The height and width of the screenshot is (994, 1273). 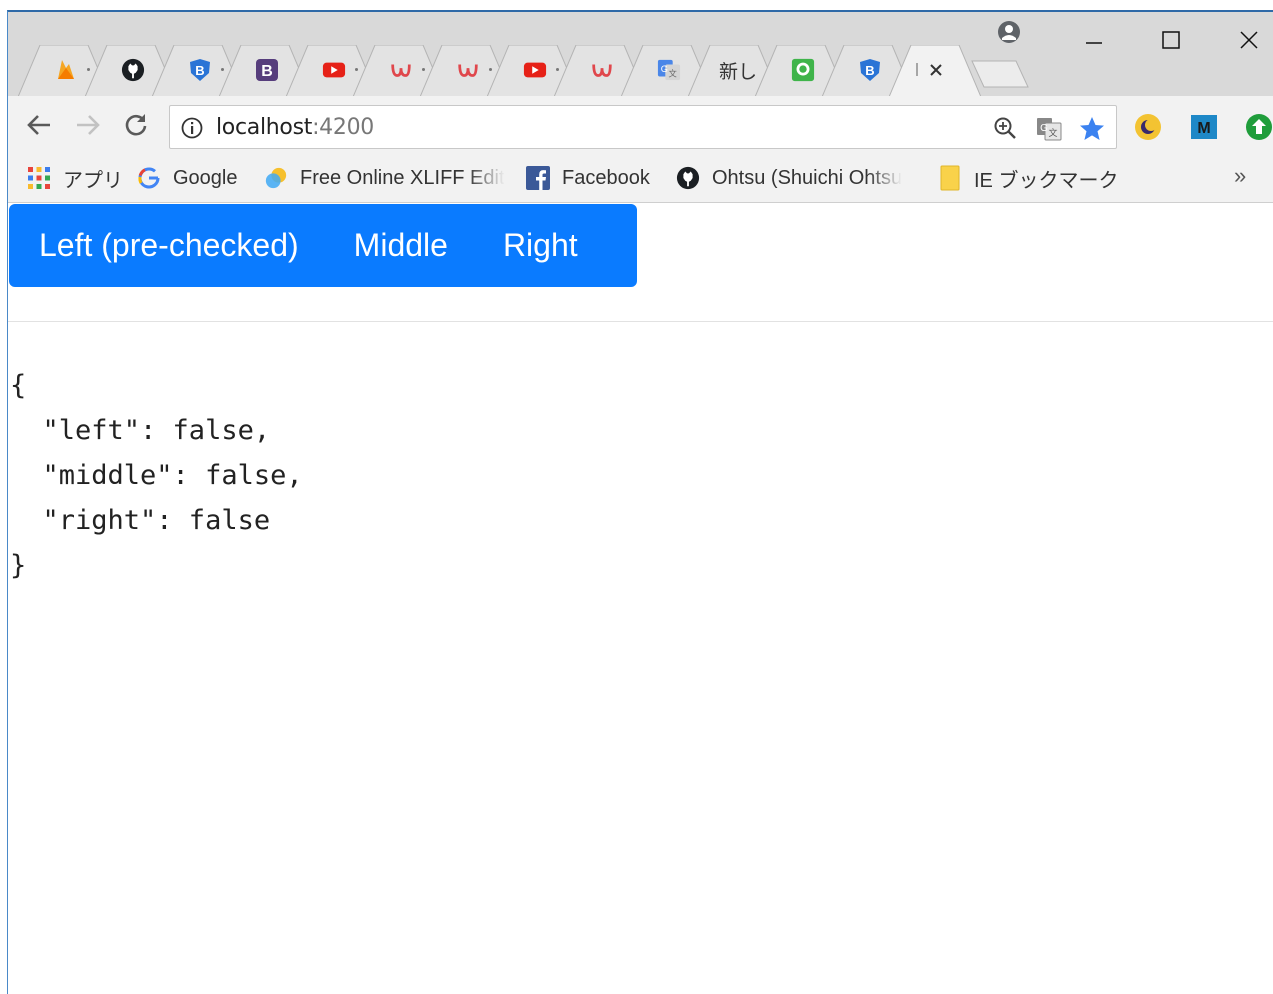 I want to click on url-host: localhost, so click(x=264, y=127).